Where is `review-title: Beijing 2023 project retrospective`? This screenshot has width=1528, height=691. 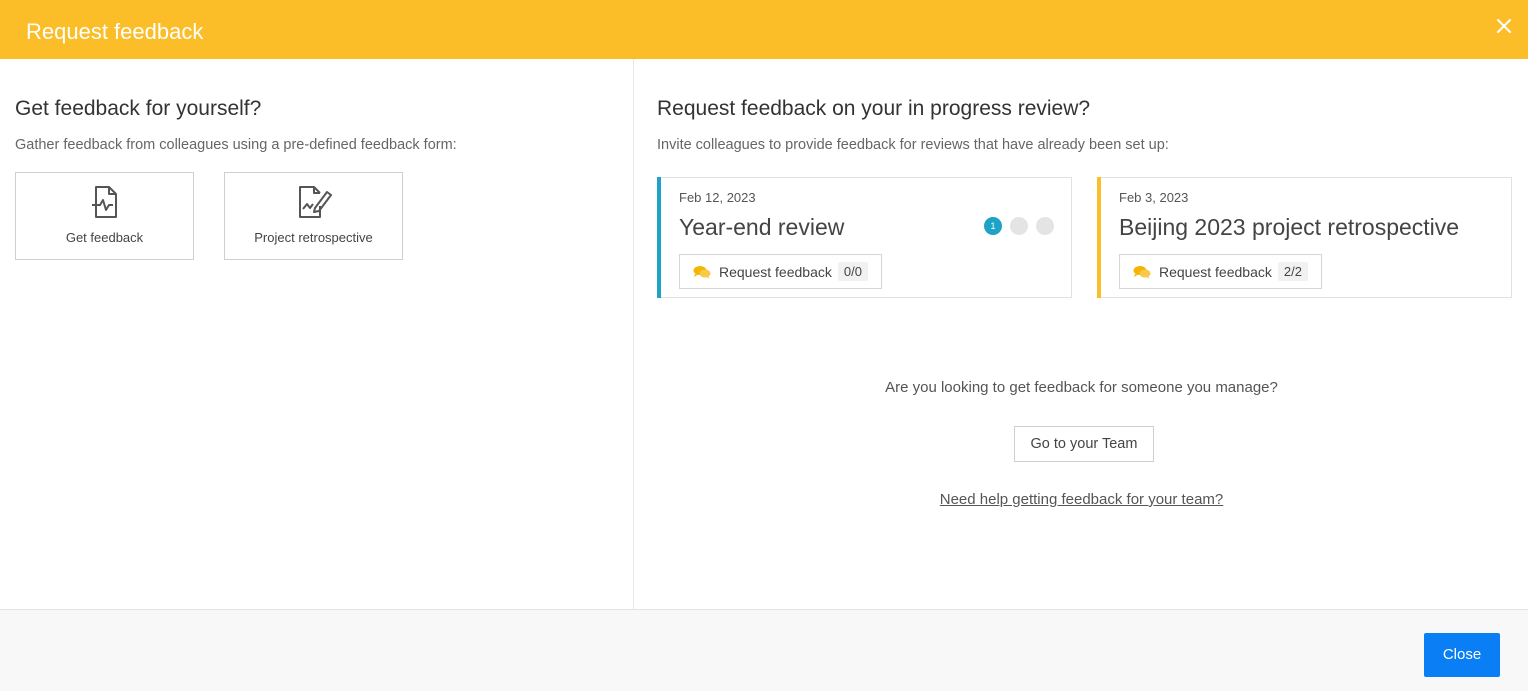
review-title: Beijing 2023 project retrospective is located at coordinates (1289, 227).